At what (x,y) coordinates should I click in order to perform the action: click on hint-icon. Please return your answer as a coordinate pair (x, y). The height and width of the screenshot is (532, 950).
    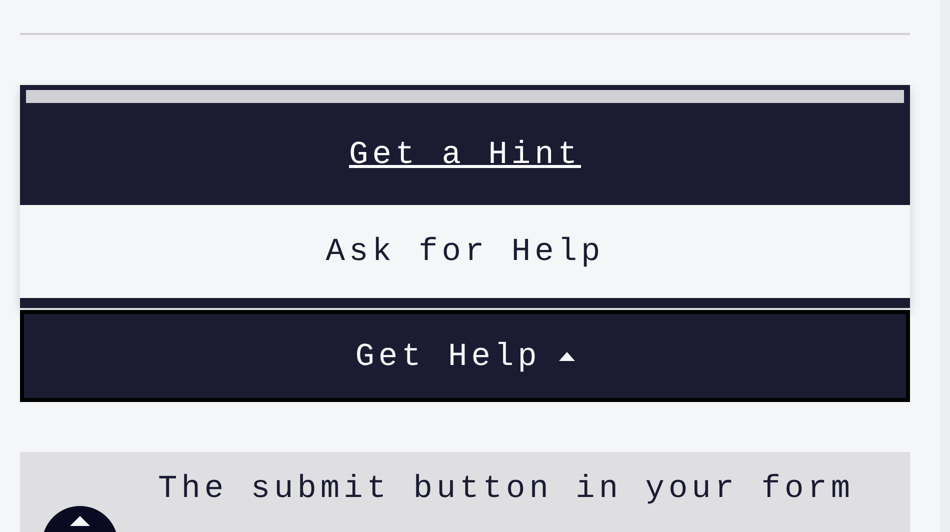
    Looking at the image, I should click on (80, 519).